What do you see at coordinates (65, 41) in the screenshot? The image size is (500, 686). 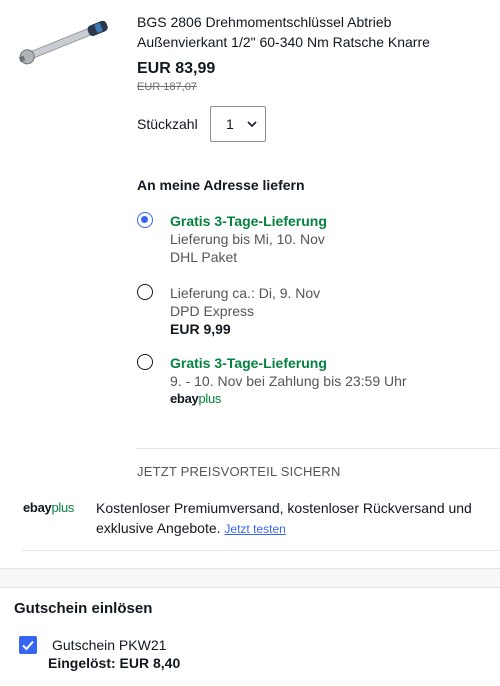 I see `product-image` at bounding box center [65, 41].